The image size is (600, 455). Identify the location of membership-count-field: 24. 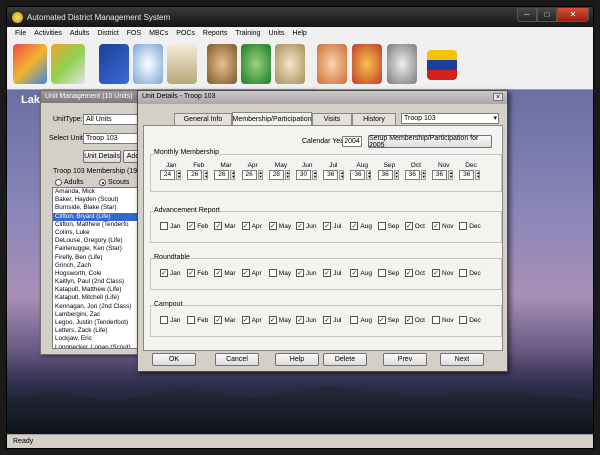
(167, 175).